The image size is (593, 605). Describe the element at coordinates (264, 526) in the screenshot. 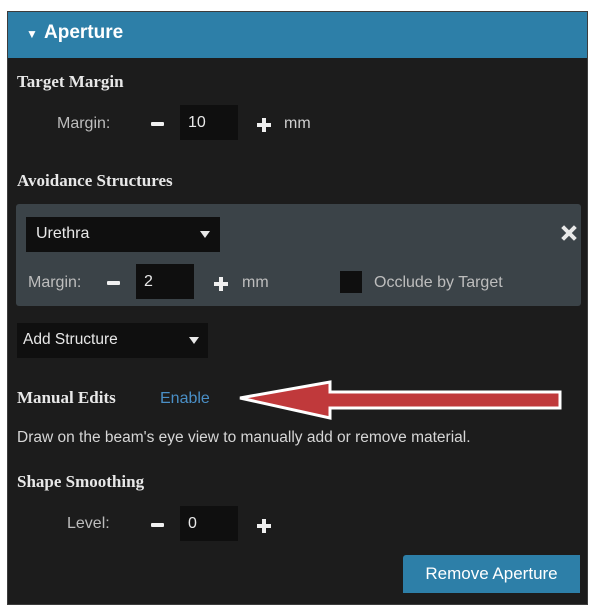

I see `smoothing-level-increment-button` at that location.